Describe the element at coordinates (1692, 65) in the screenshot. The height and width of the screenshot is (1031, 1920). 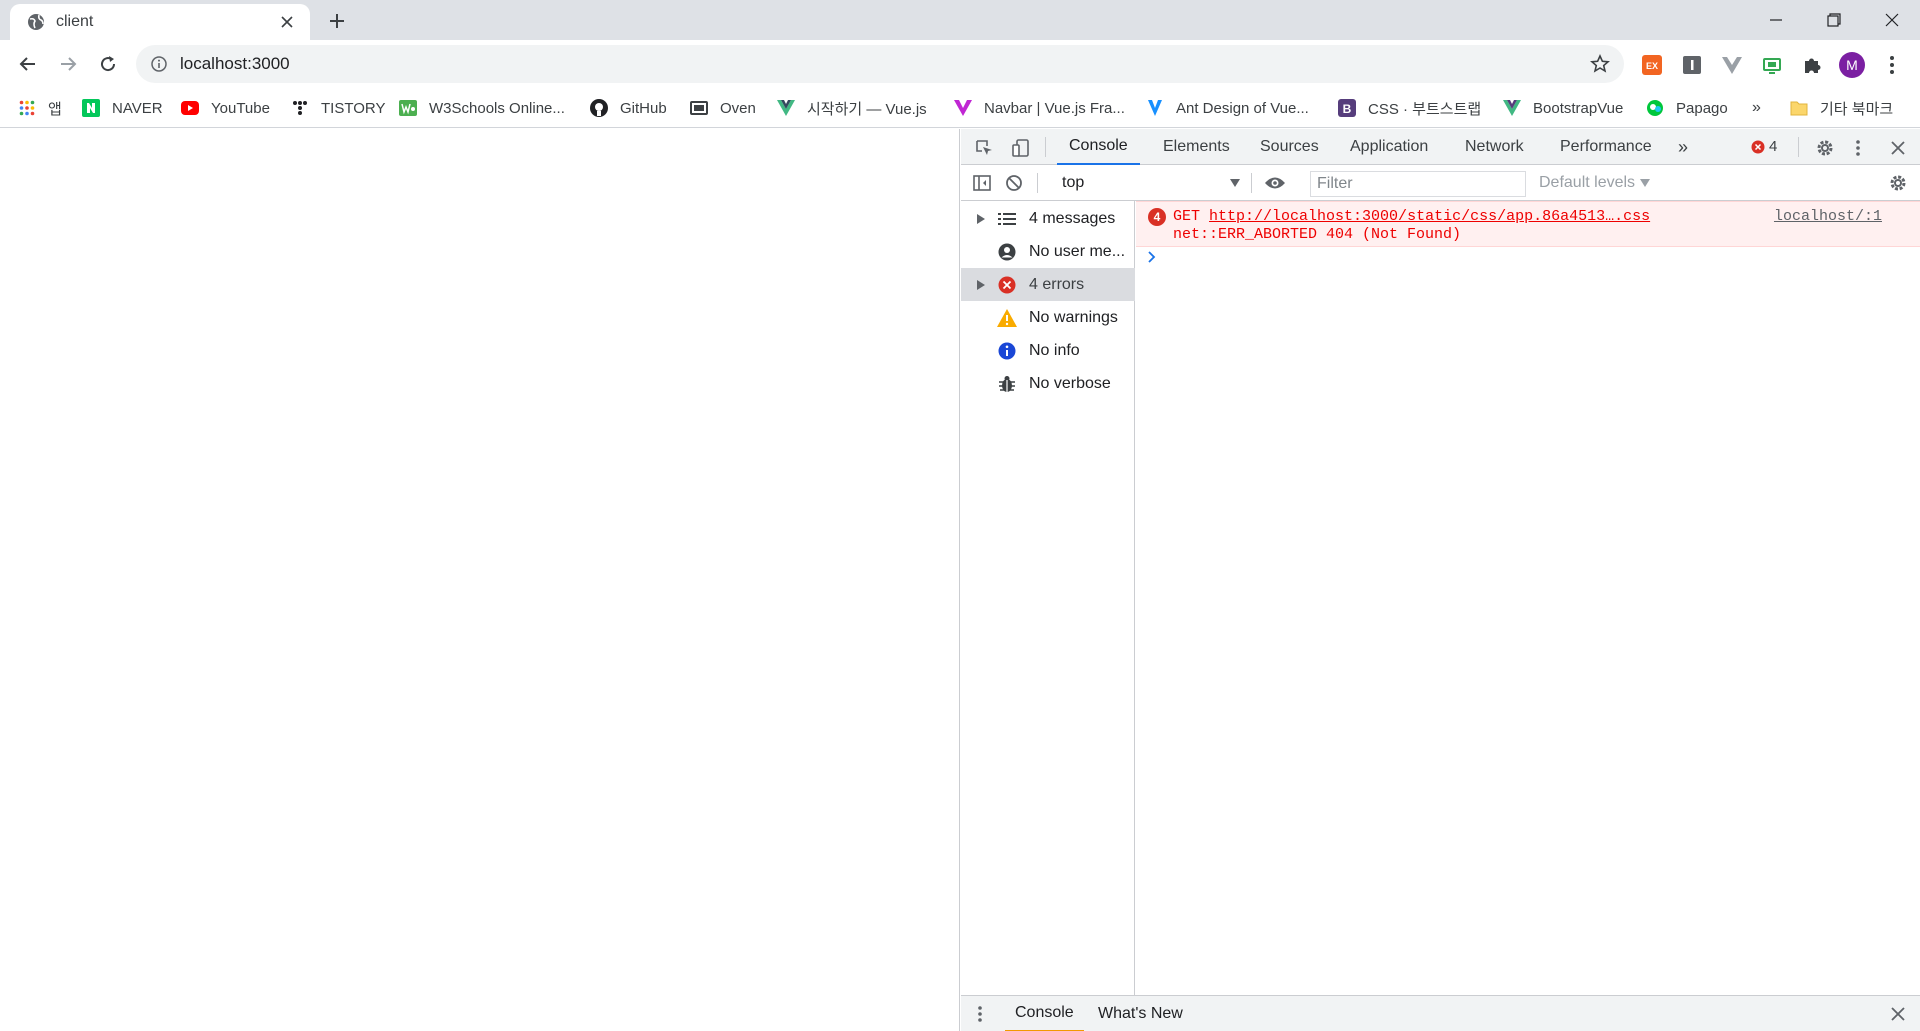
I see `extension-i-icon` at that location.